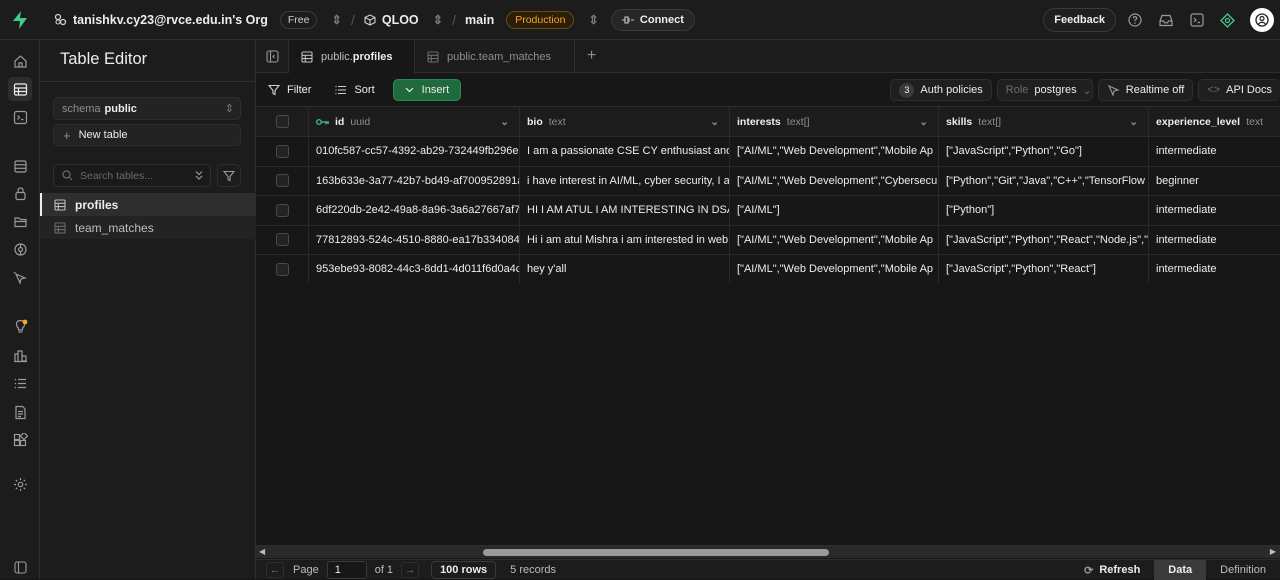  Describe the element at coordinates (414, 210) in the screenshot. I see `cell-id: 6df220db-2e42-49a8-8a96-3a6a27667af7` at that location.